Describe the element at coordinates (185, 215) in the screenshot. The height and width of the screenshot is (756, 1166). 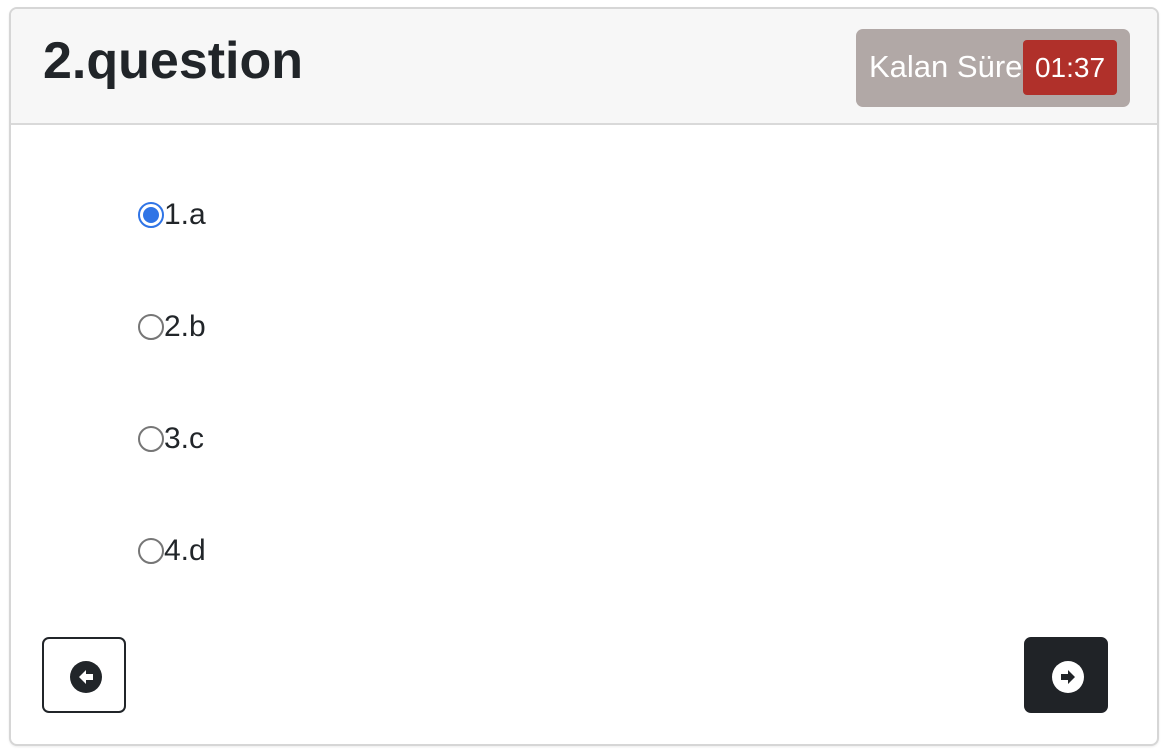
I see `answer-option-1-label: 1.a` at that location.